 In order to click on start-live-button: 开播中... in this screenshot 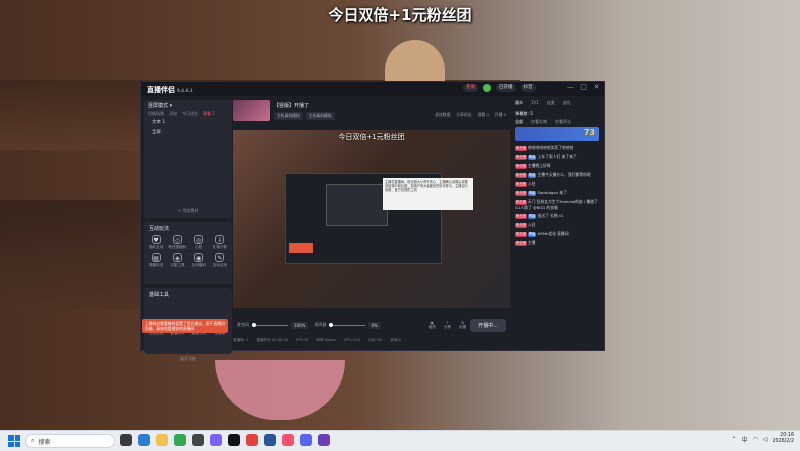, I will do `click(488, 325)`.